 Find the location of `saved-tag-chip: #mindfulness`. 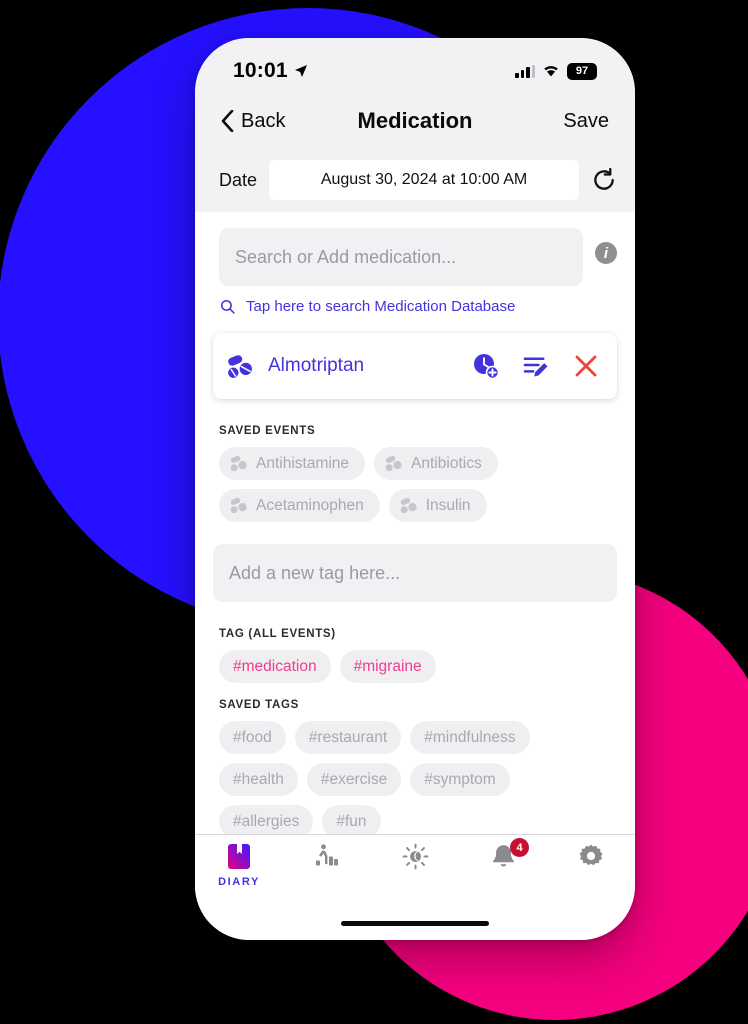

saved-tag-chip: #mindfulness is located at coordinates (470, 737).